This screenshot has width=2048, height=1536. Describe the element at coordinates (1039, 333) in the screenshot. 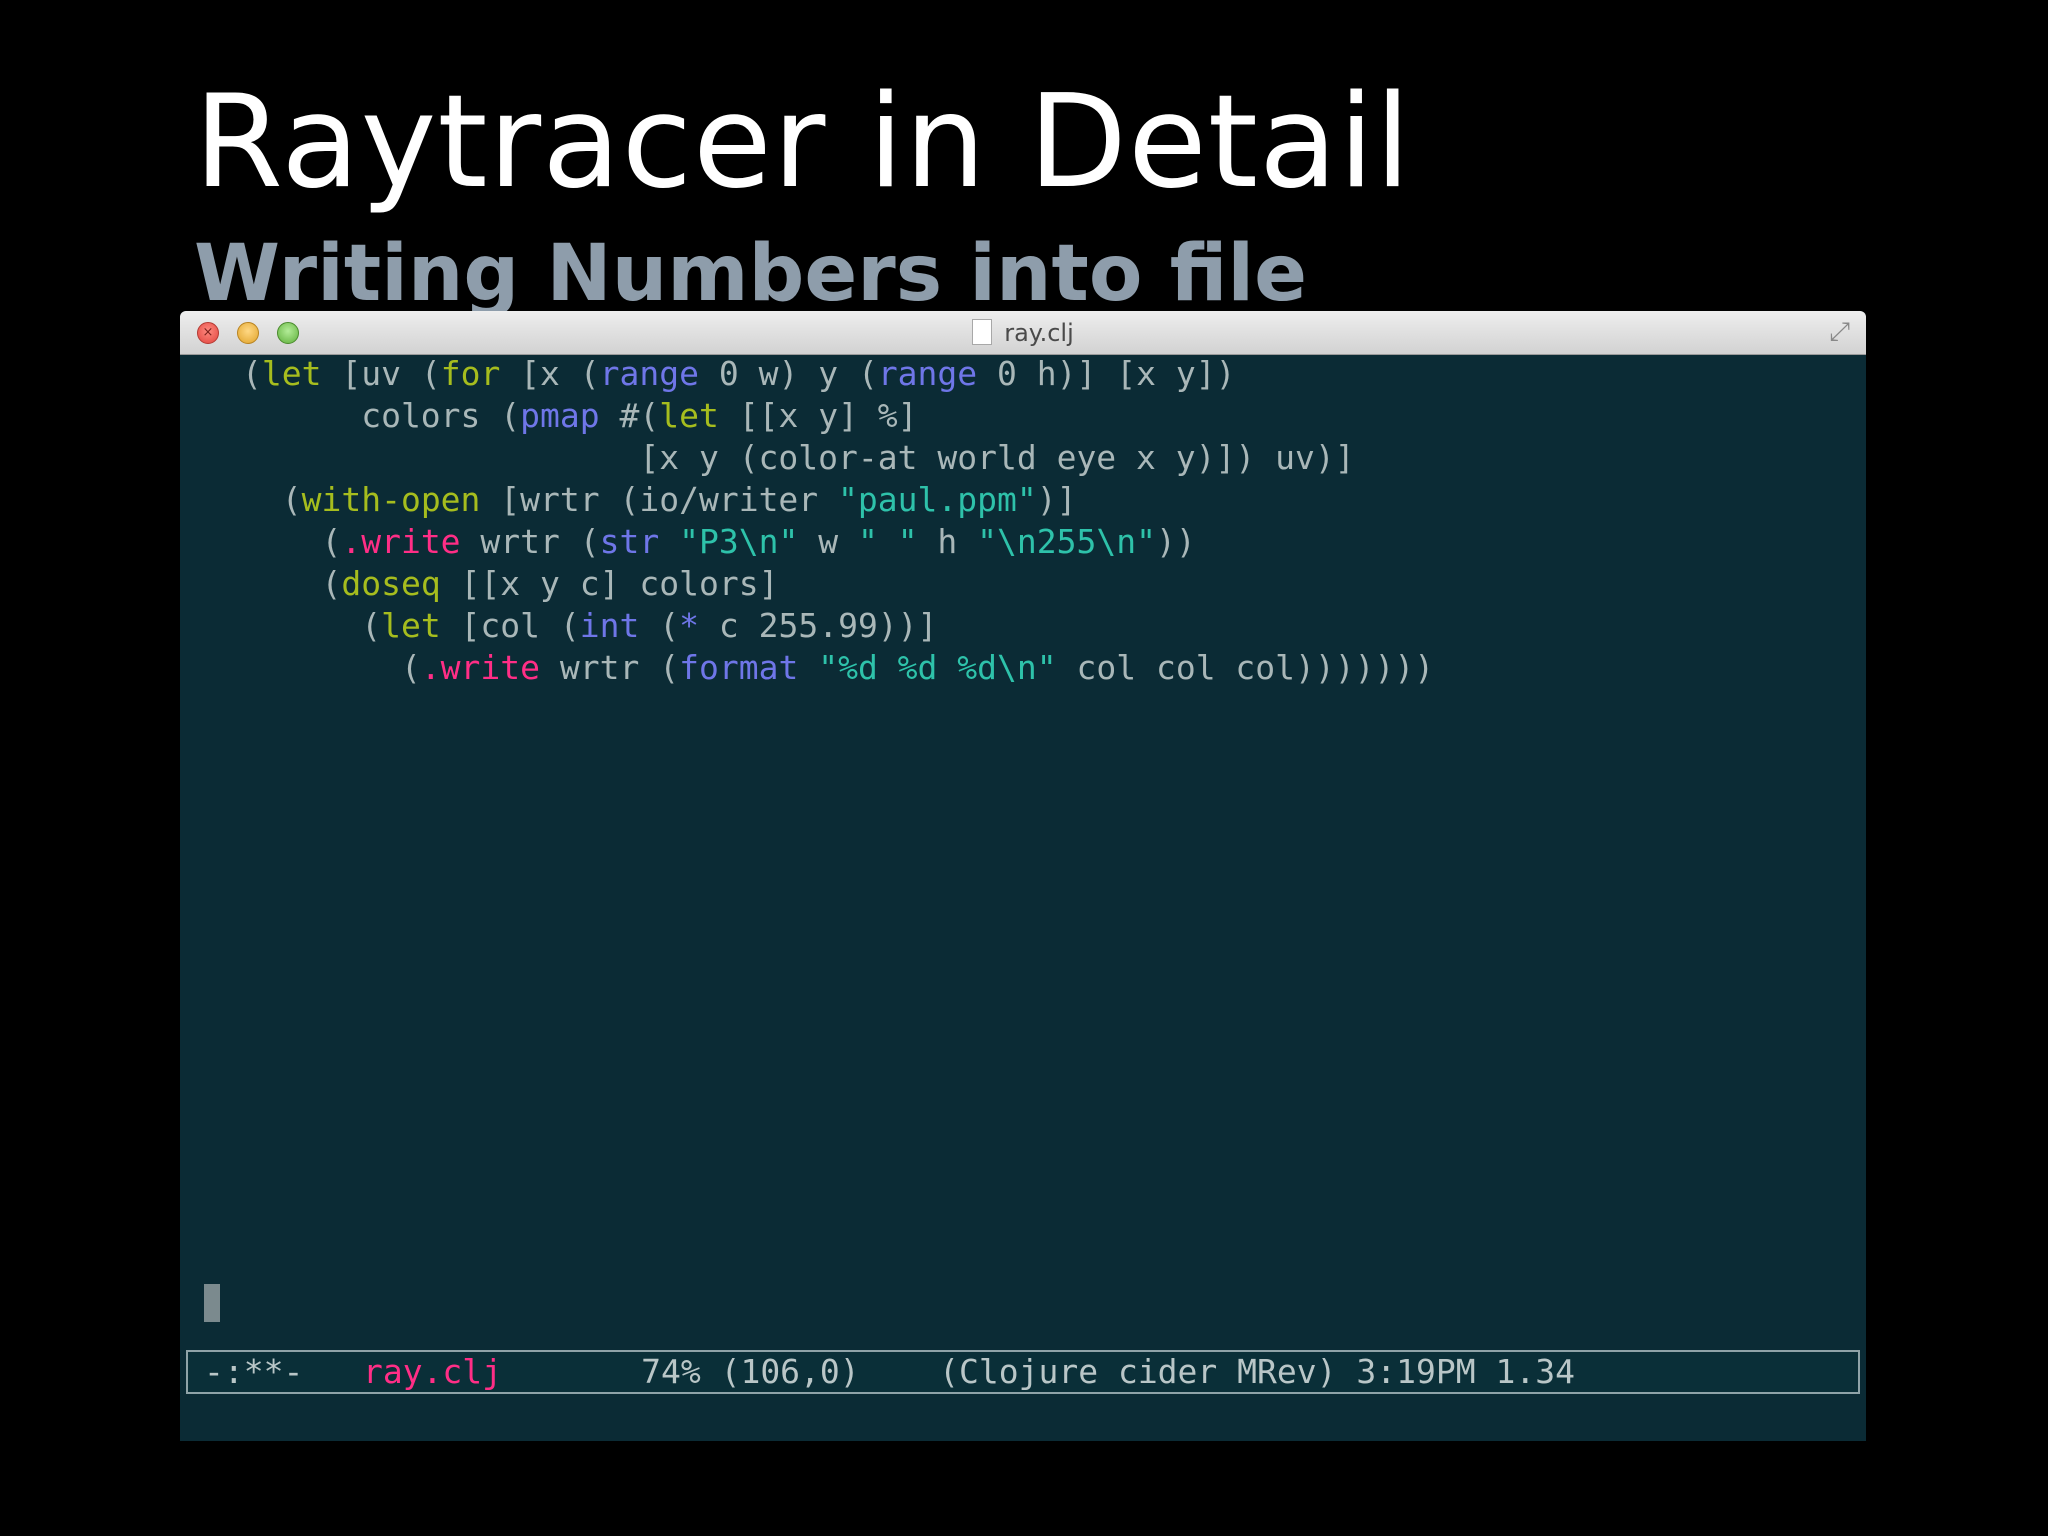

I see `window-title: ray.clj` at that location.